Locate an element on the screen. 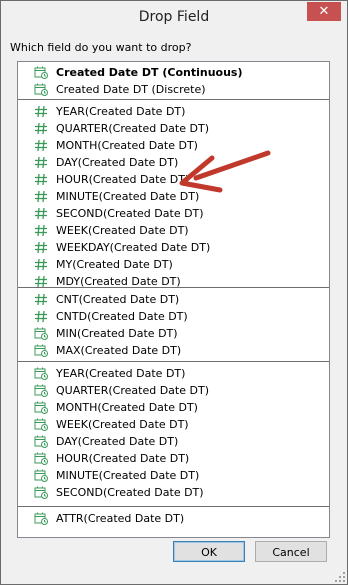  list-item: CNT(Created Date DT) is located at coordinates (173, 299).